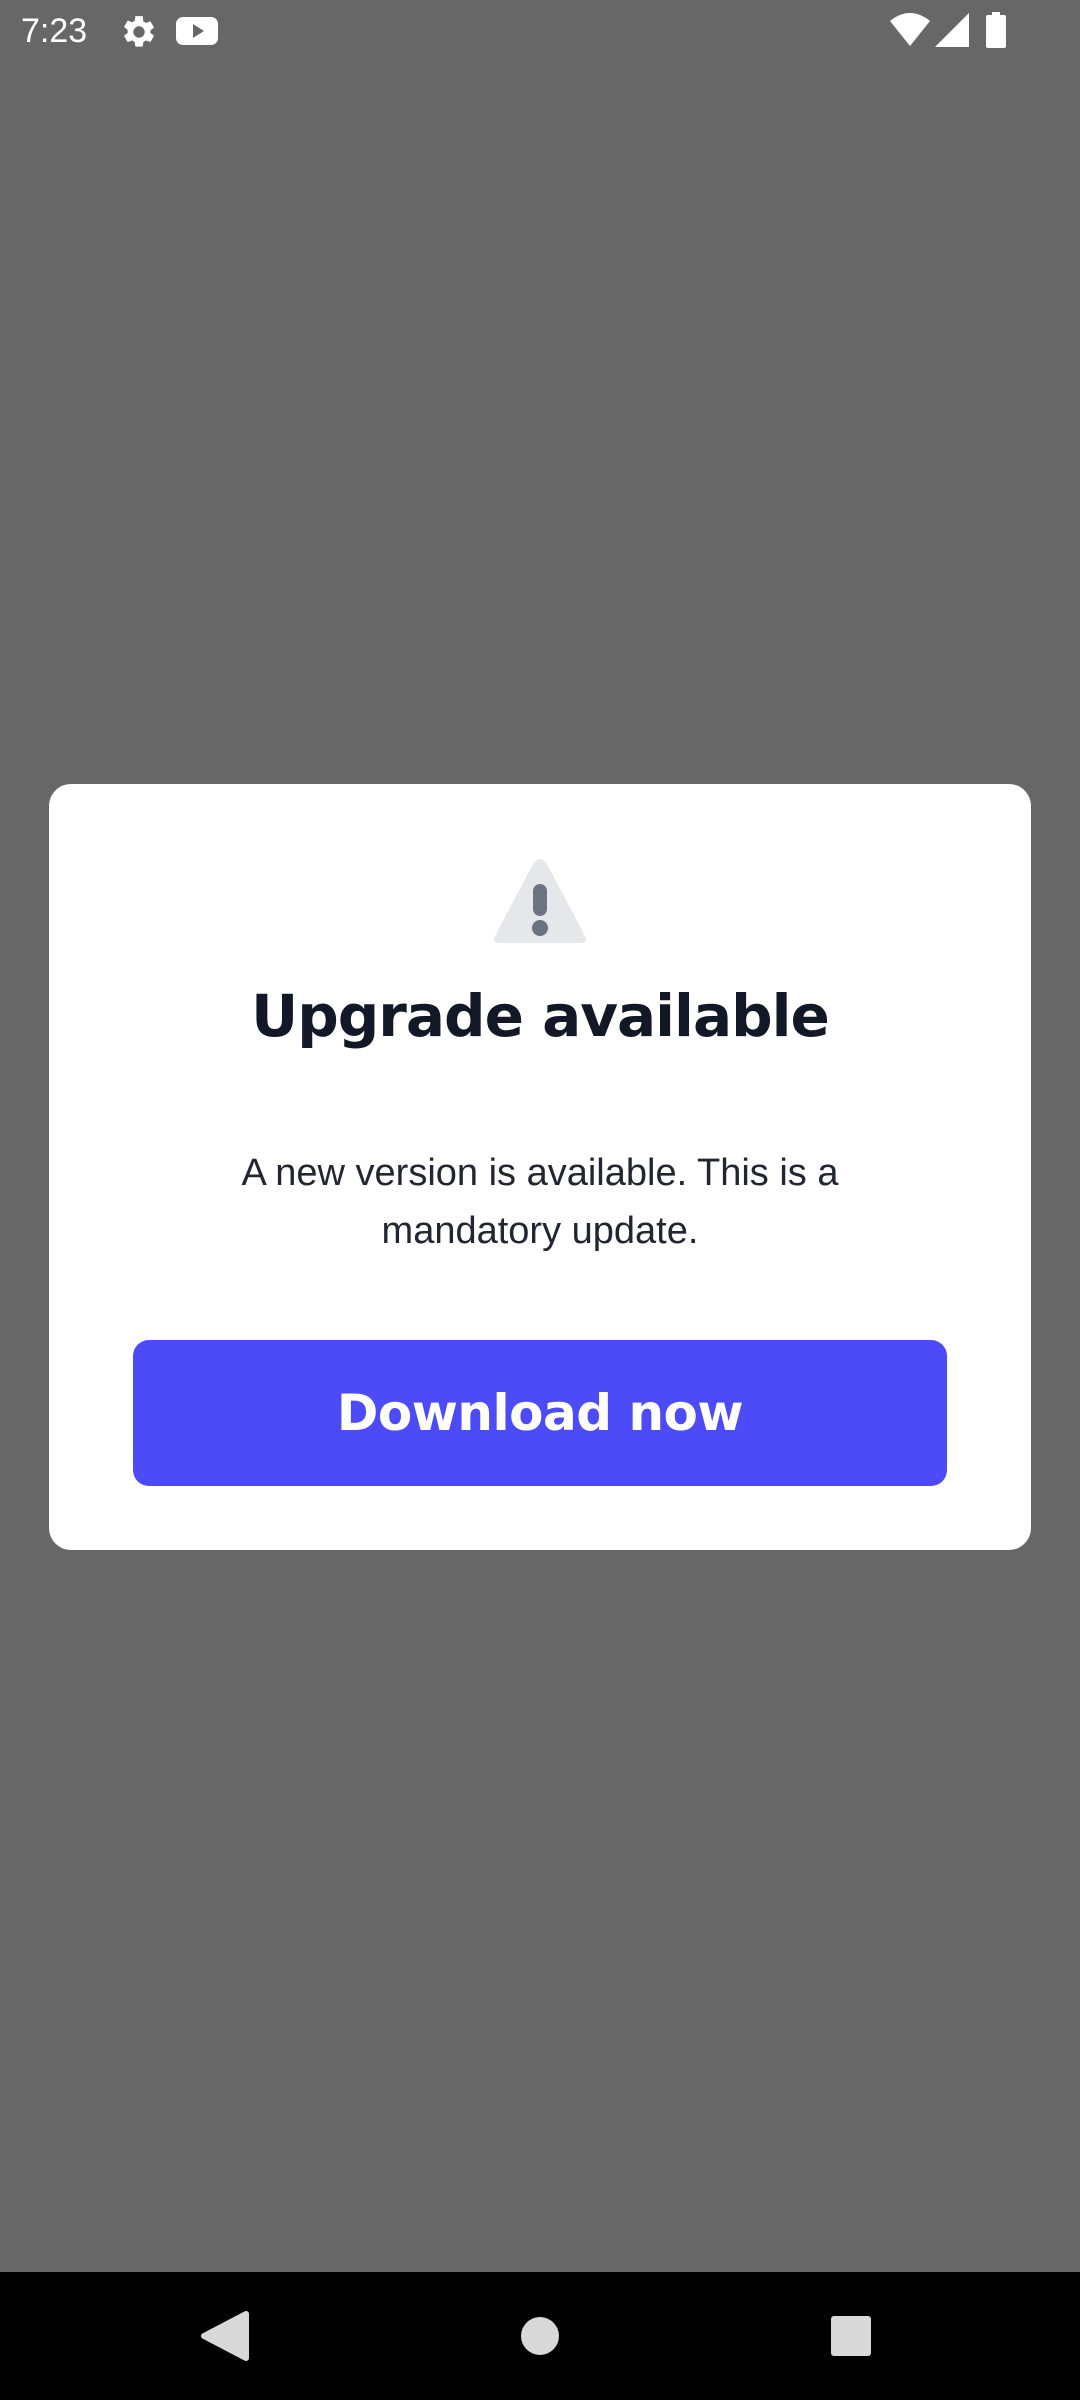 The height and width of the screenshot is (2400, 1080). What do you see at coordinates (910, 29) in the screenshot?
I see `wifi-icon` at bounding box center [910, 29].